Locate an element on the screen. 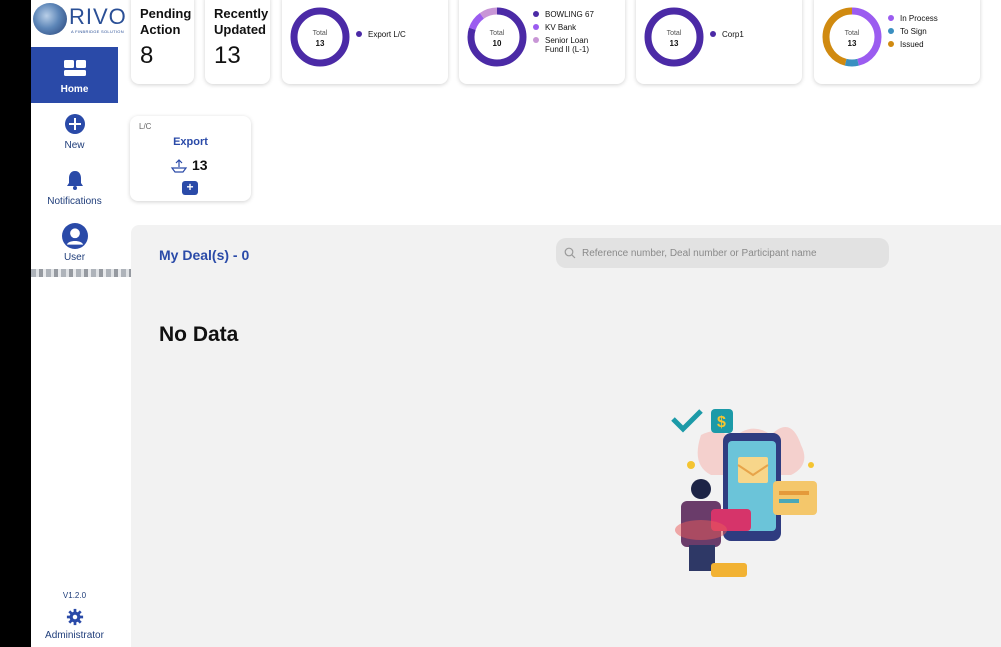 The image size is (1001, 647). lc-count: 13 is located at coordinates (200, 165).